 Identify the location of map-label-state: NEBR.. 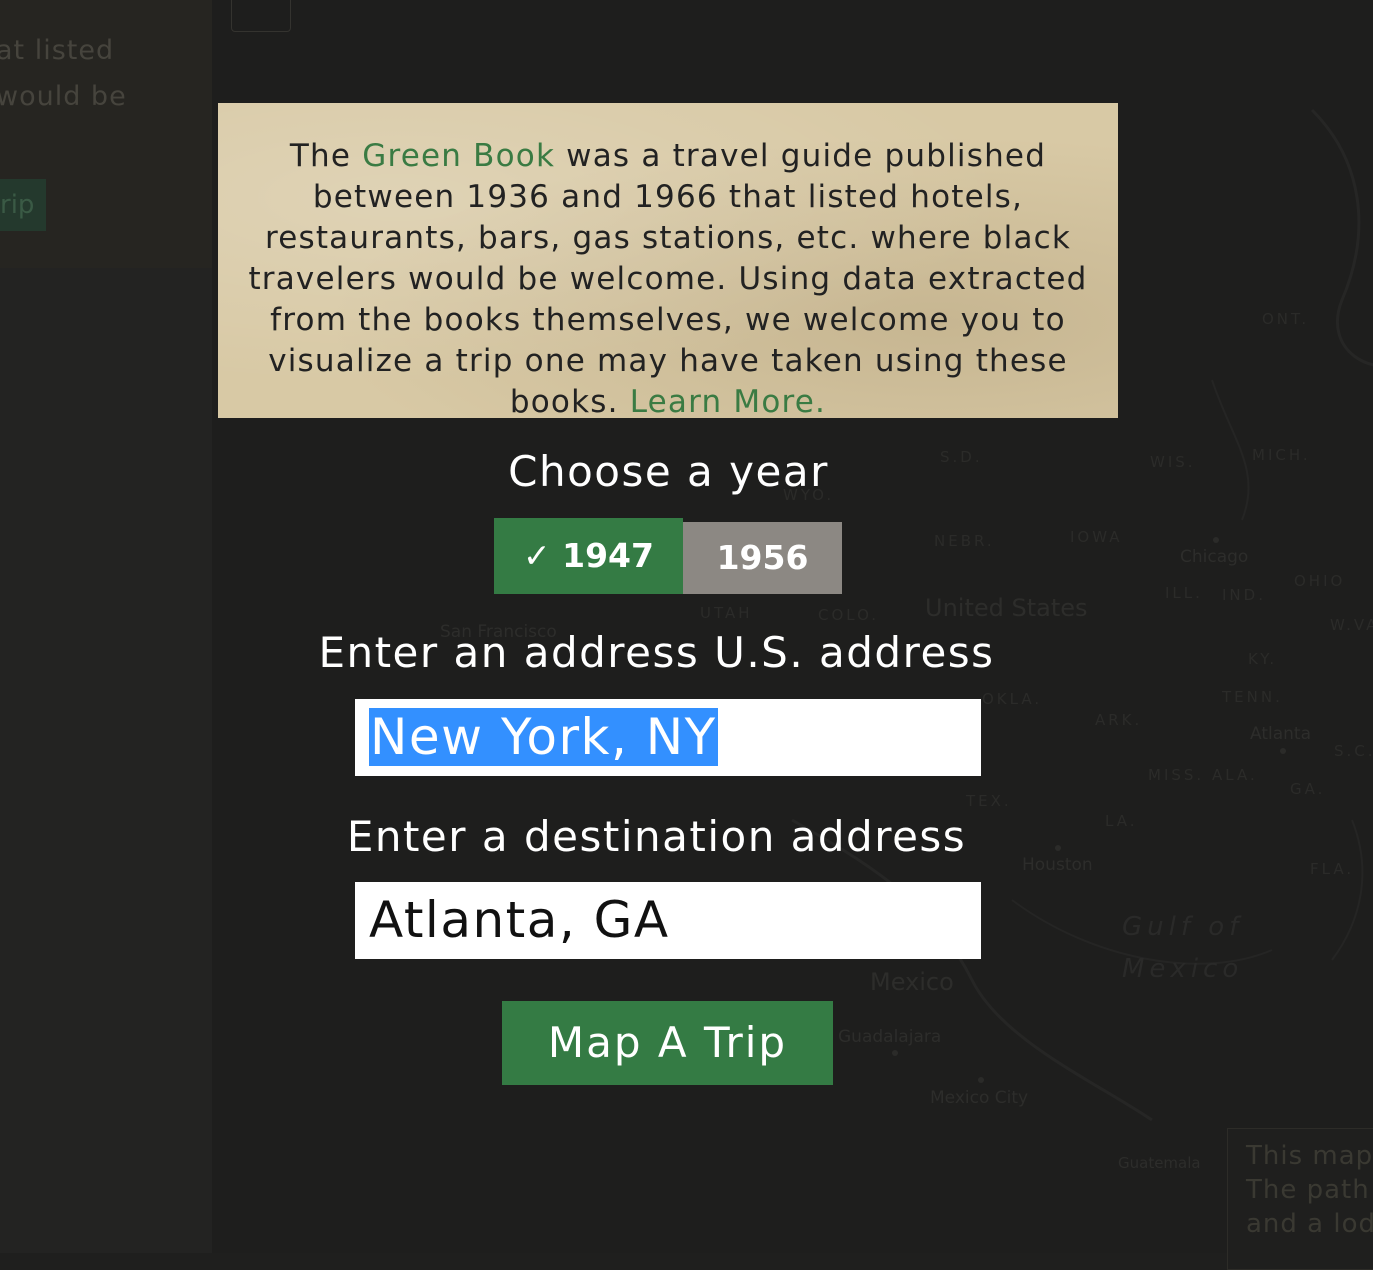
(964, 541).